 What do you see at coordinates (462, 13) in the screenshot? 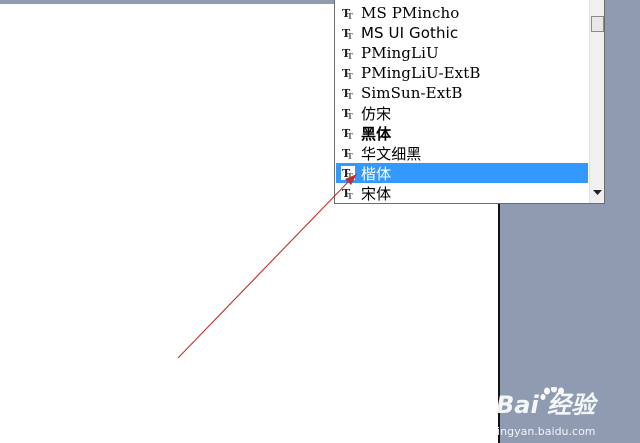
I see `font-item: TT MS PMincho` at bounding box center [462, 13].